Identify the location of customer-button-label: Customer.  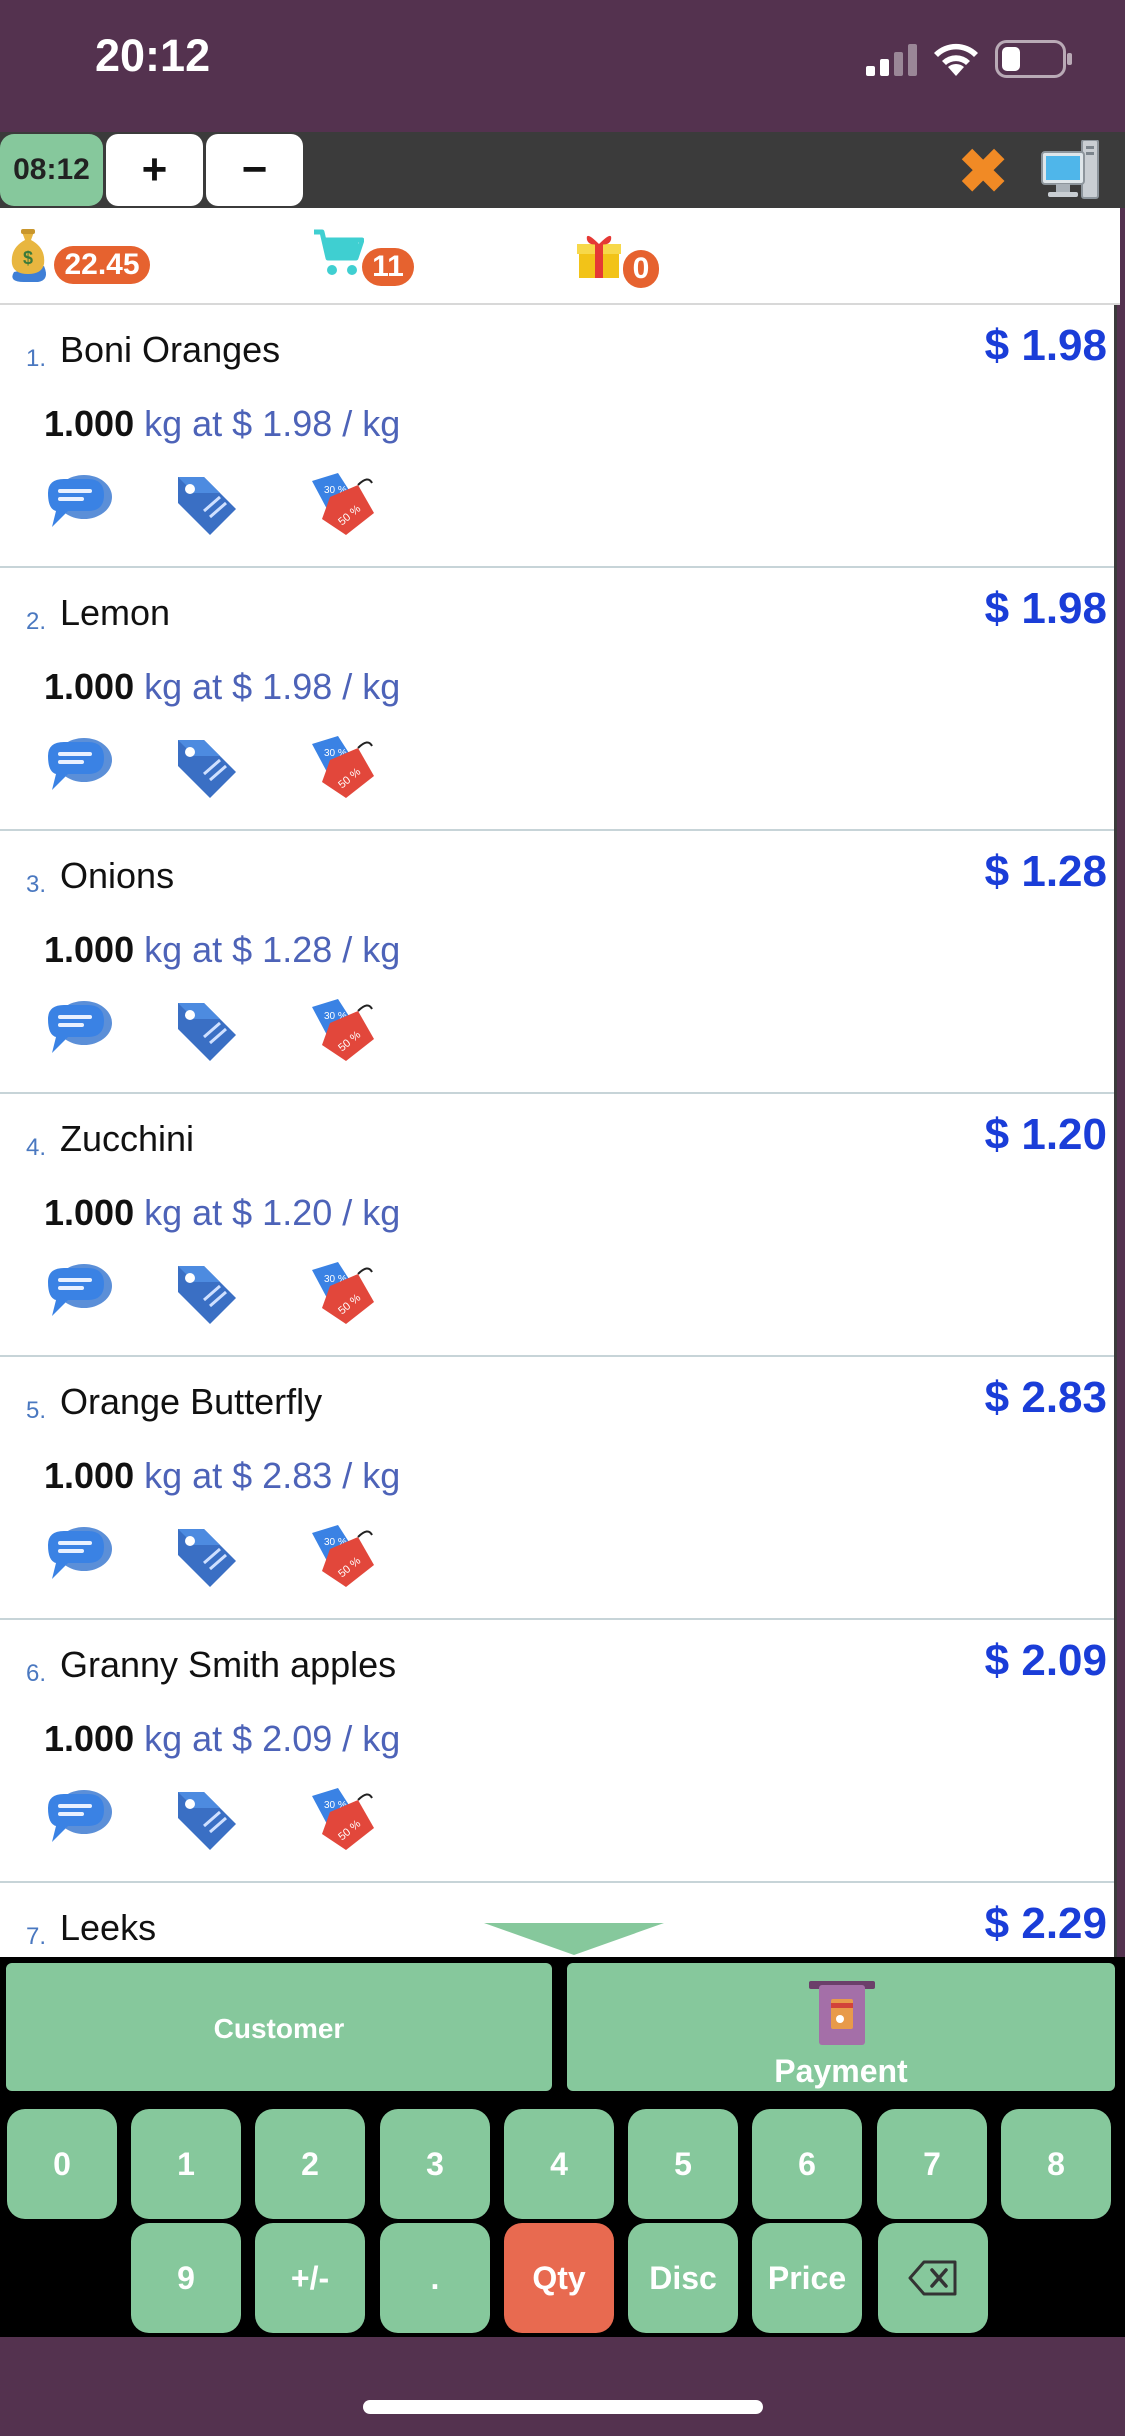
(279, 2028).